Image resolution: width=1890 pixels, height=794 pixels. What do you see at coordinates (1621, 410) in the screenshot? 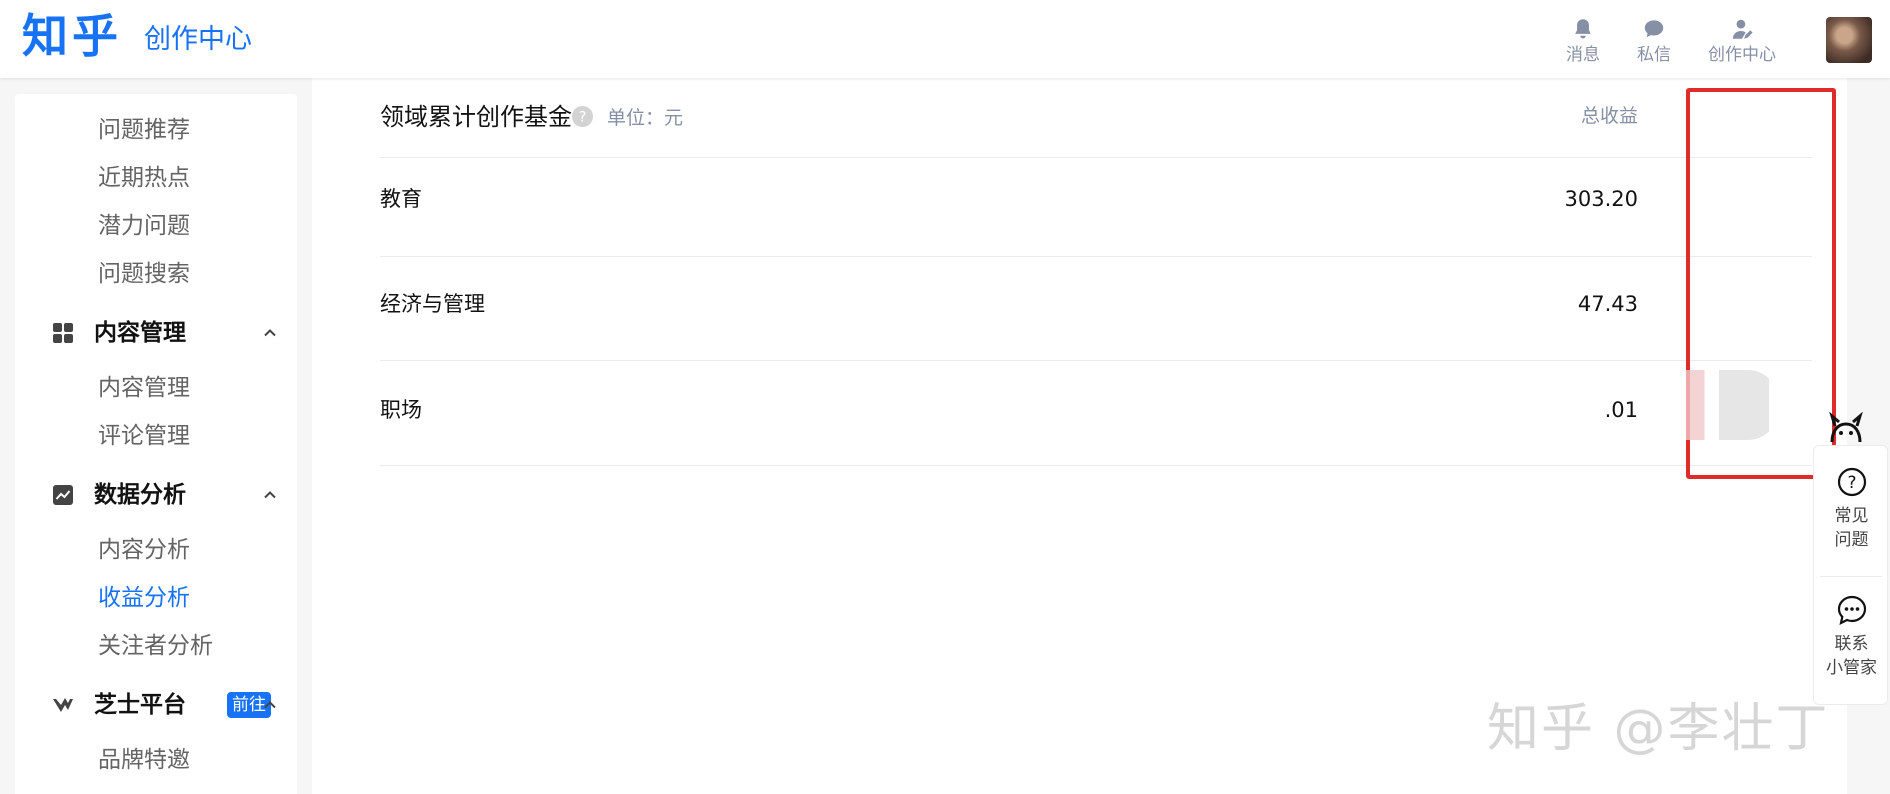
I see `table-row-value: .01` at bounding box center [1621, 410].